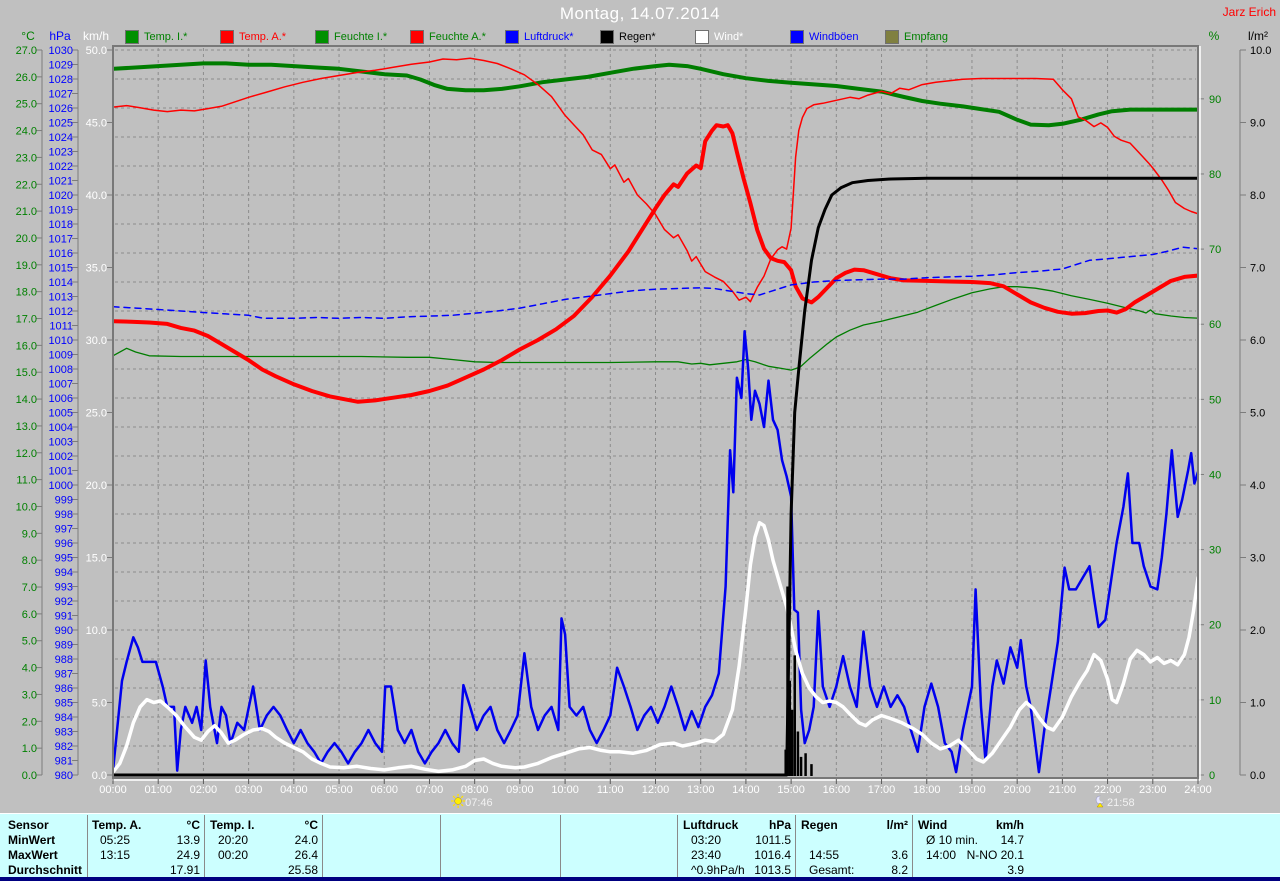  I want to click on svg-text: 1004, so click(61, 428).